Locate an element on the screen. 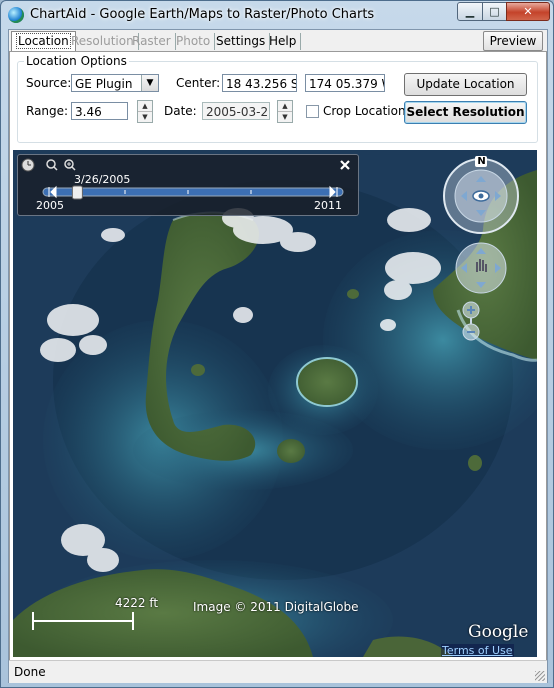  crop-location-label: Crop Location is located at coordinates (364, 111).